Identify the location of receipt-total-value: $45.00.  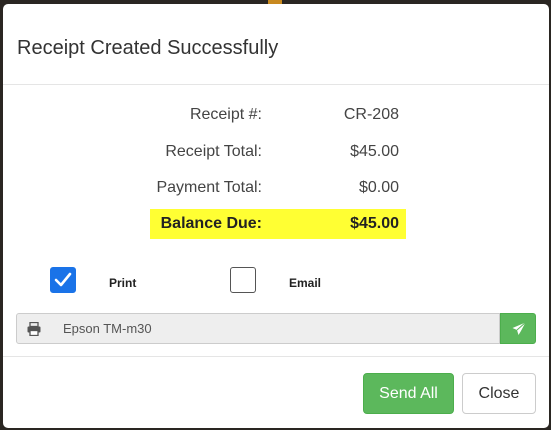
(374, 151).